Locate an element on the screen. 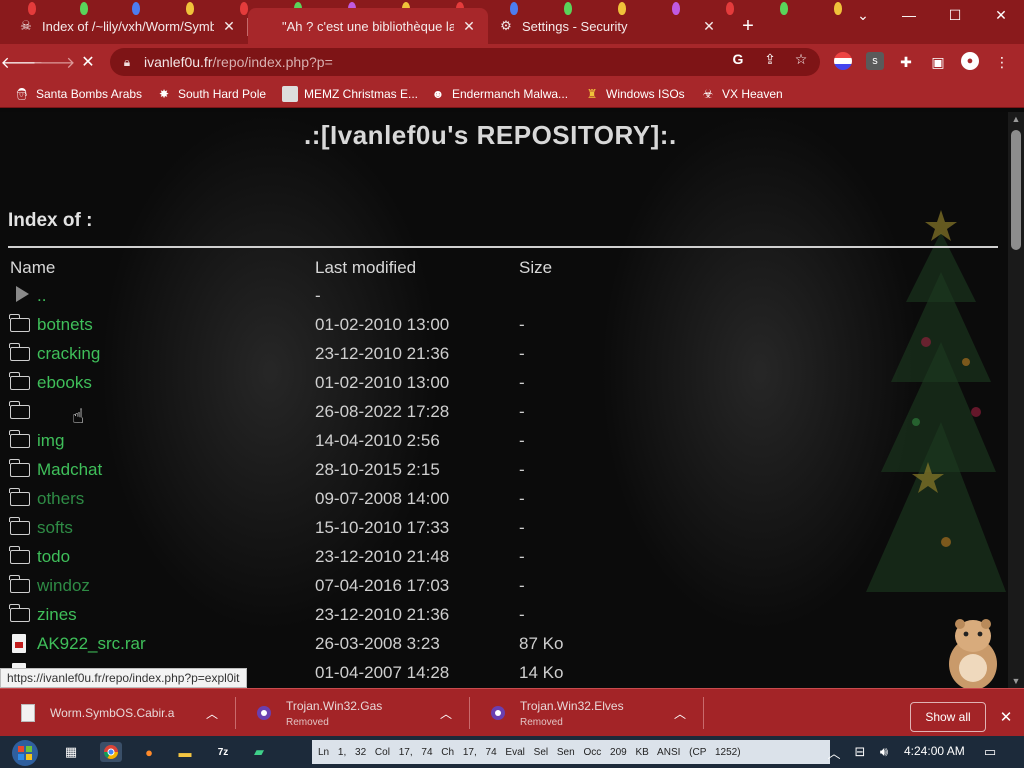 Image resolution: width=1024 pixels, height=768 pixels. action-center-icon: ▭ is located at coordinates (990, 752).